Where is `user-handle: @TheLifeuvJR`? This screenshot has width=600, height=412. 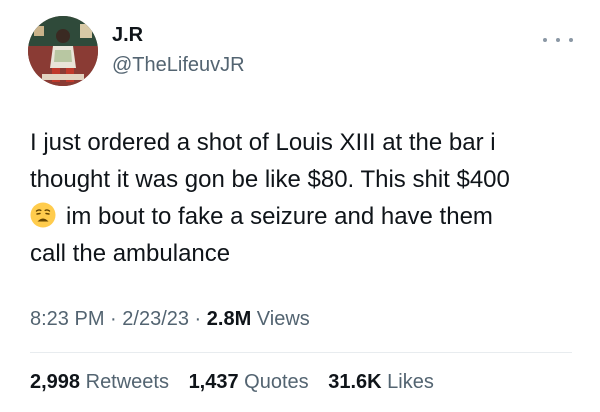
user-handle: @TheLifeuvJR is located at coordinates (178, 65).